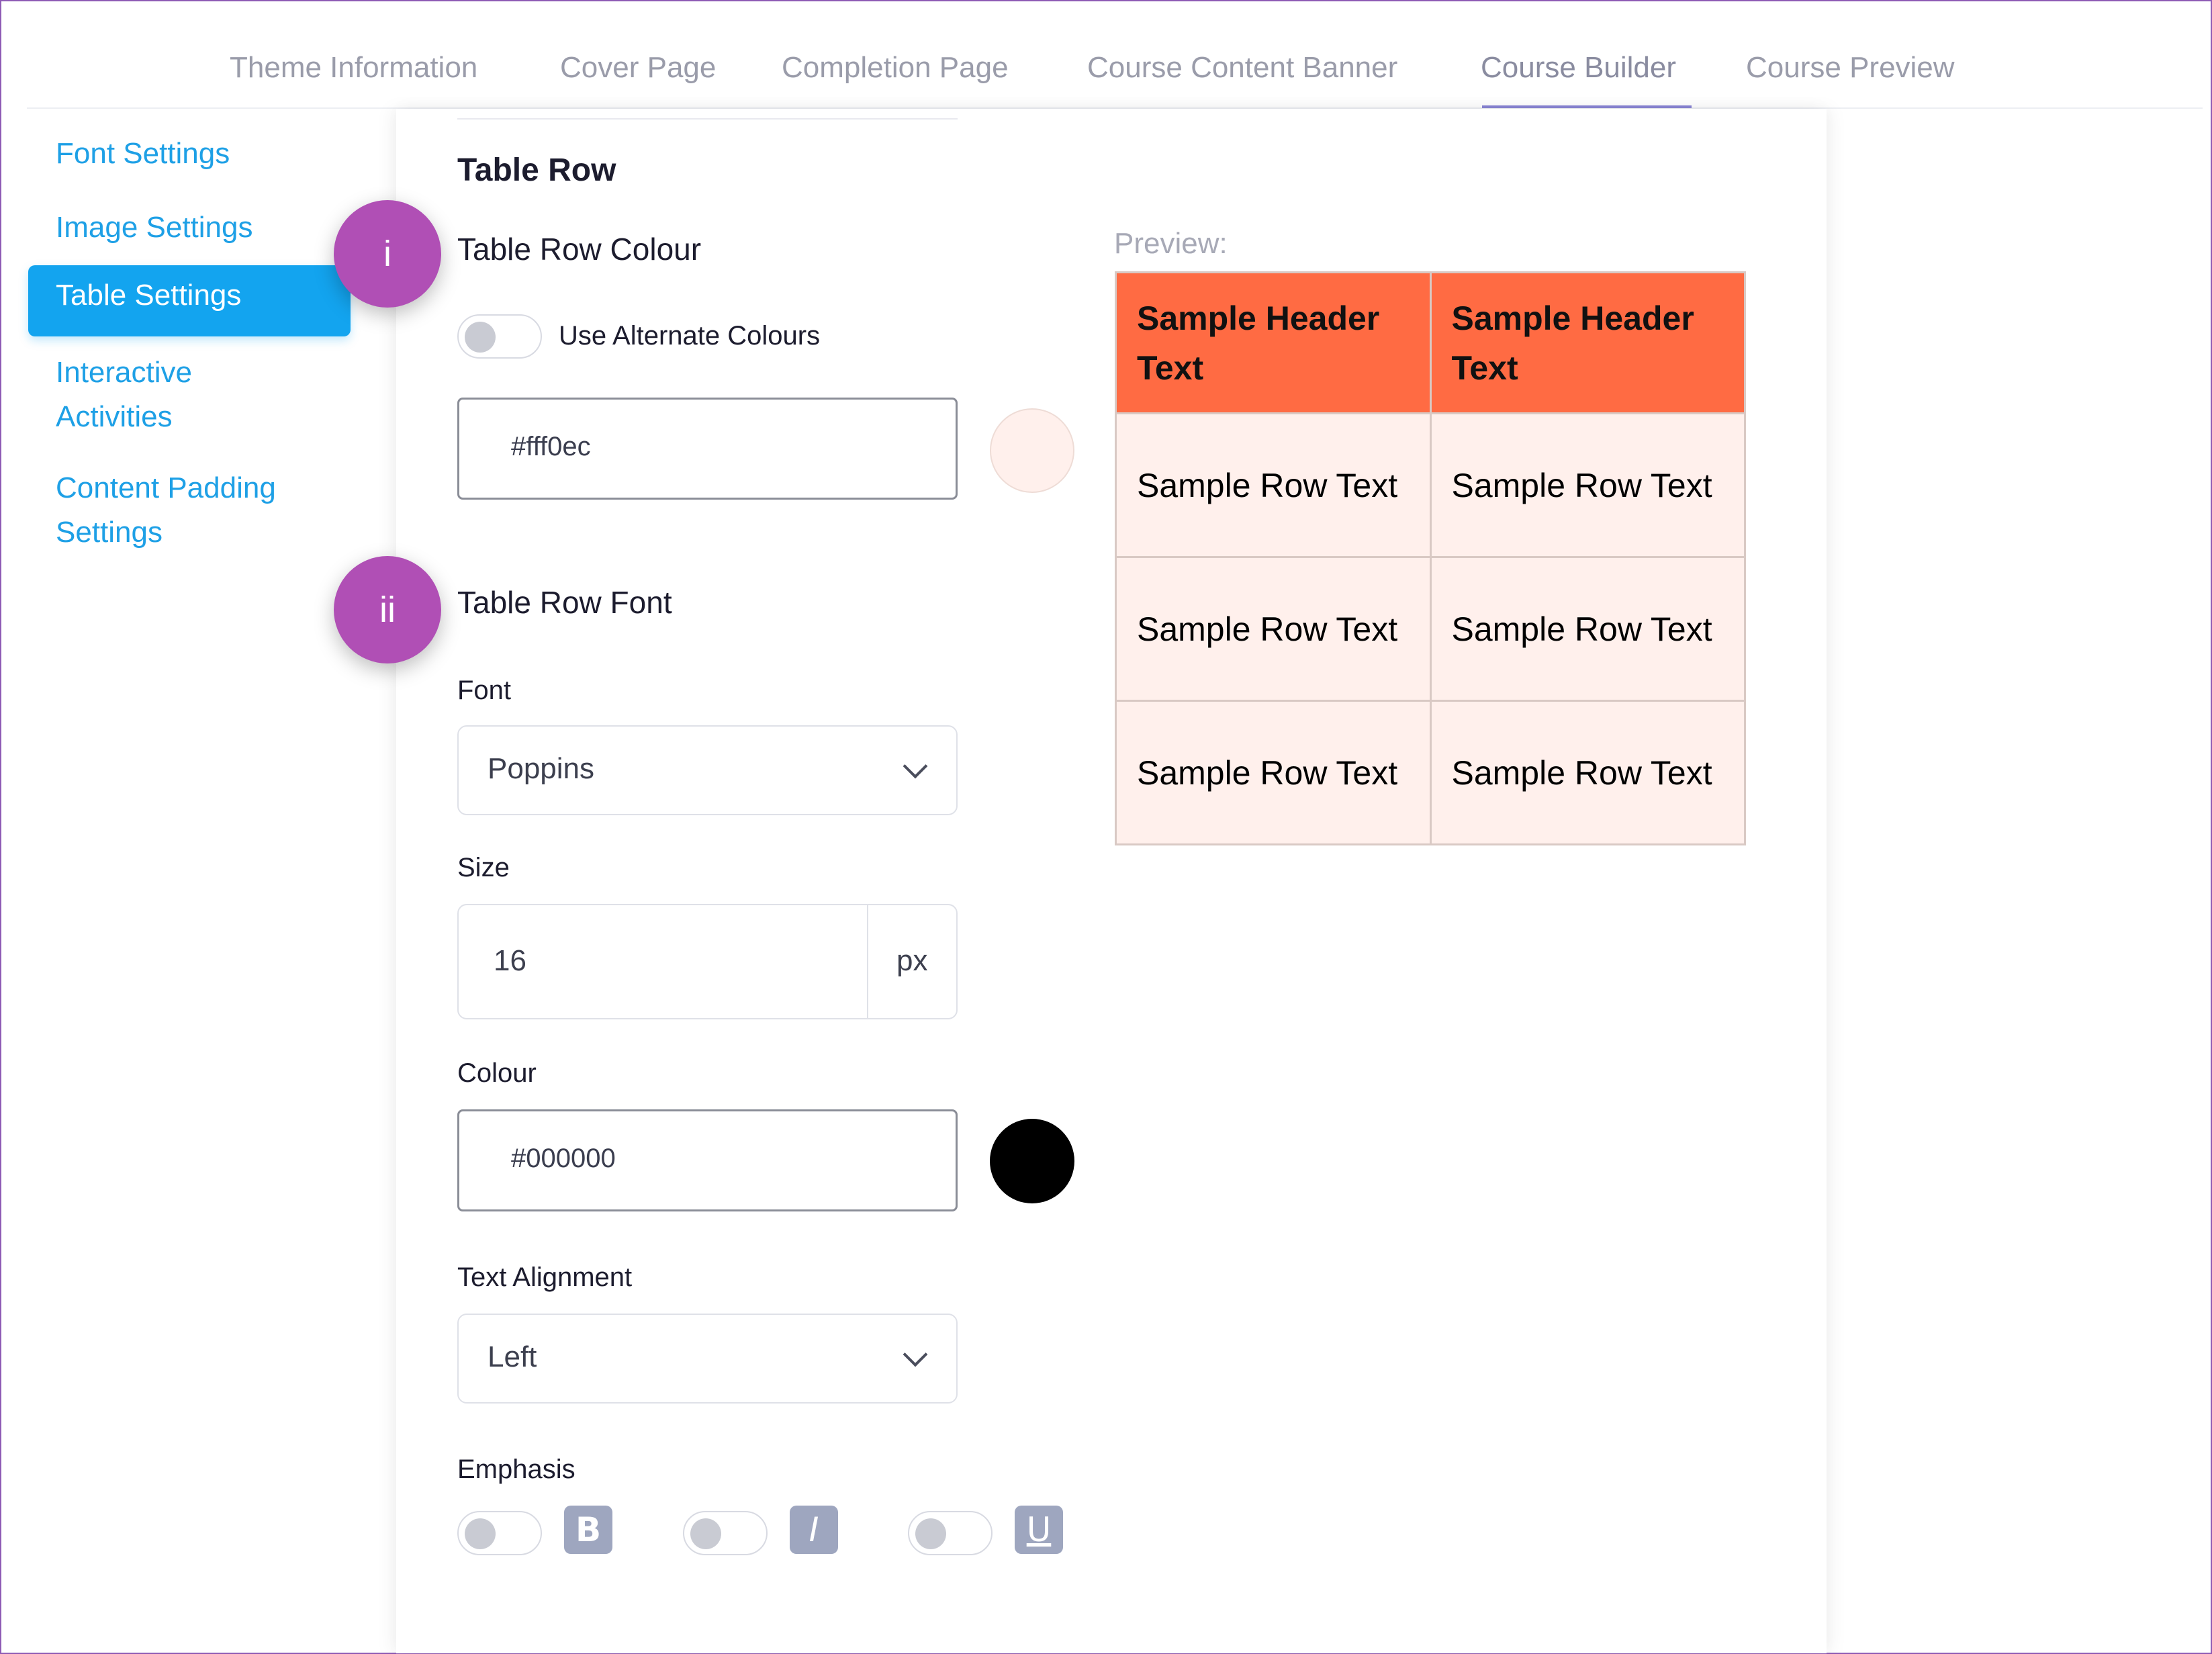 Image resolution: width=2212 pixels, height=1654 pixels. What do you see at coordinates (143, 154) in the screenshot?
I see `sidebar-item-font-settings: Font Settings` at bounding box center [143, 154].